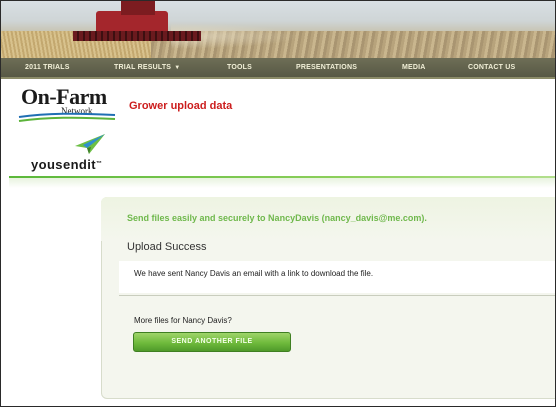 The image size is (556, 407). What do you see at coordinates (137, 36) in the screenshot?
I see `combine-header` at bounding box center [137, 36].